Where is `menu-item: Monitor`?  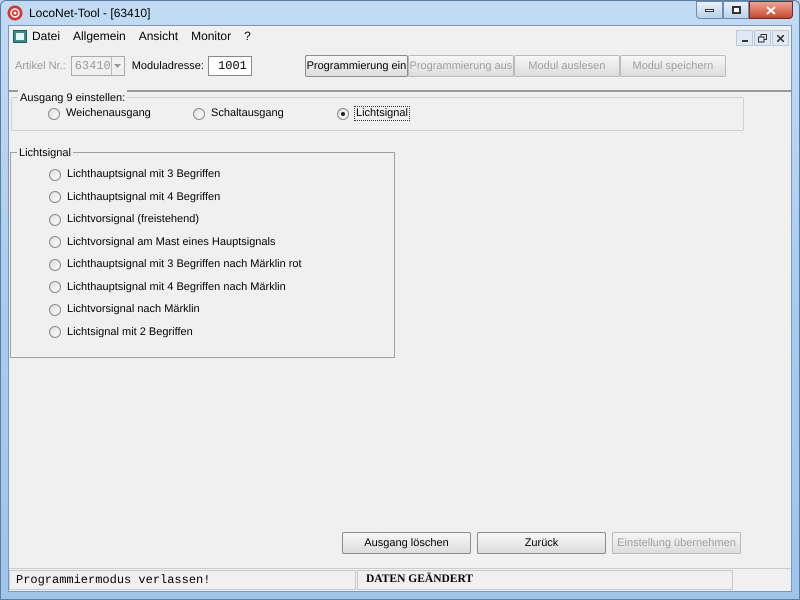
menu-item: Monitor is located at coordinates (211, 36).